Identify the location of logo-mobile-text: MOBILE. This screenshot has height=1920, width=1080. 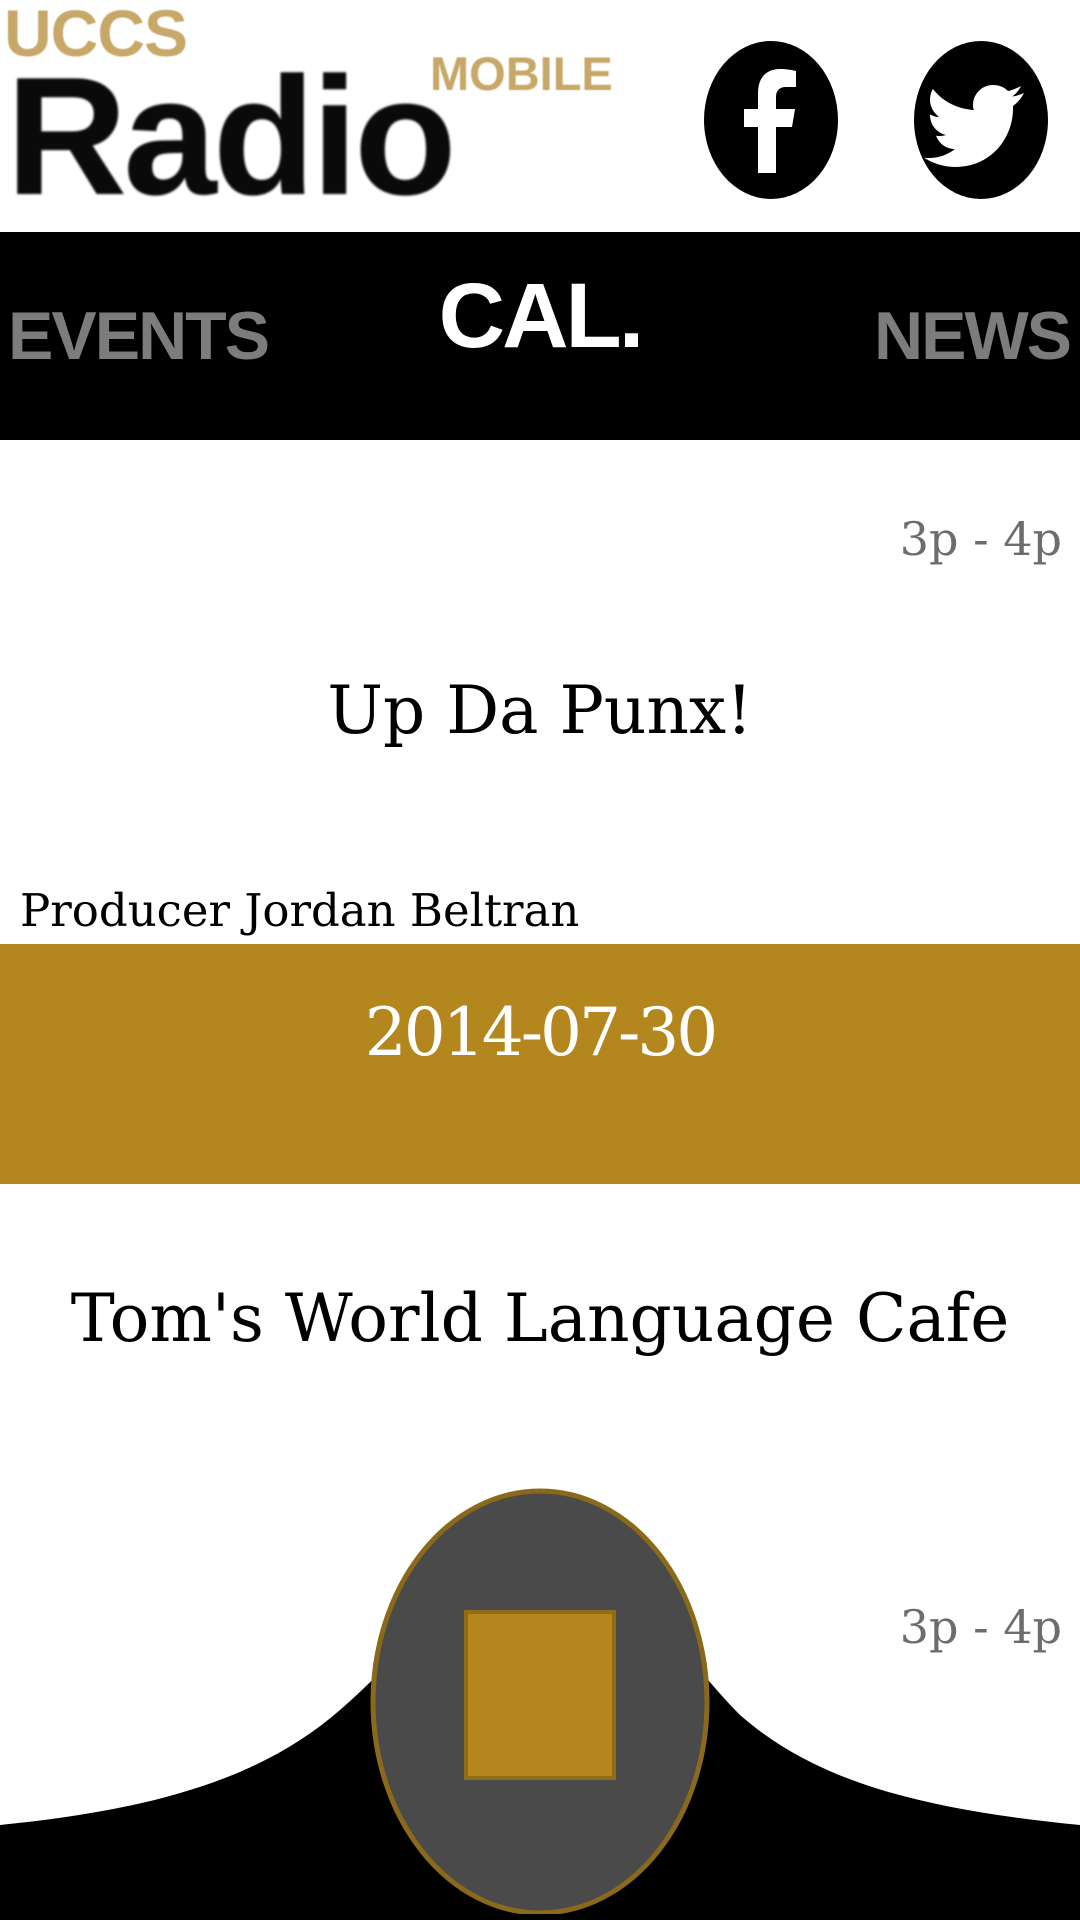
(521, 73).